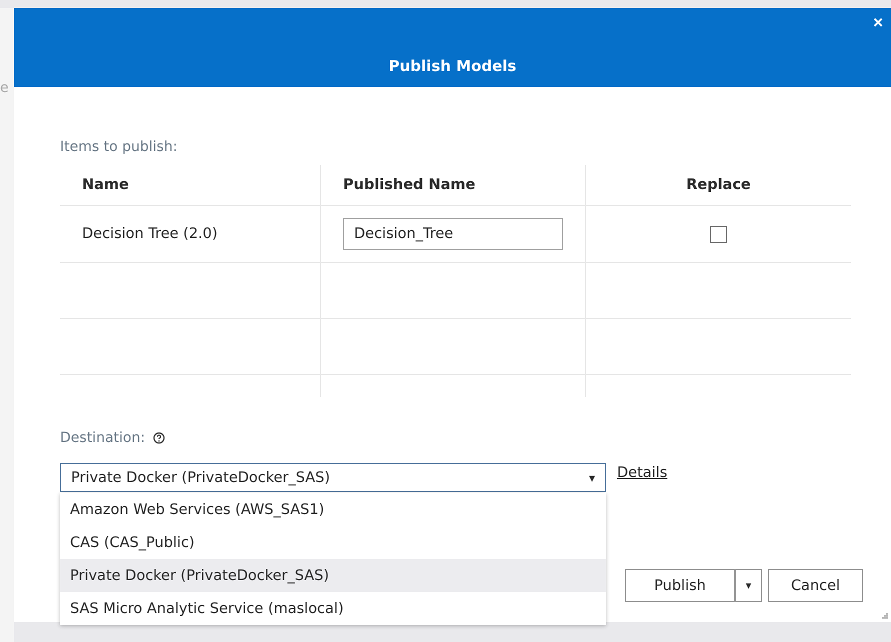  What do you see at coordinates (333, 575) in the screenshot?
I see `dropdown-option: Private Docker (PrivateDocker_SAS)` at bounding box center [333, 575].